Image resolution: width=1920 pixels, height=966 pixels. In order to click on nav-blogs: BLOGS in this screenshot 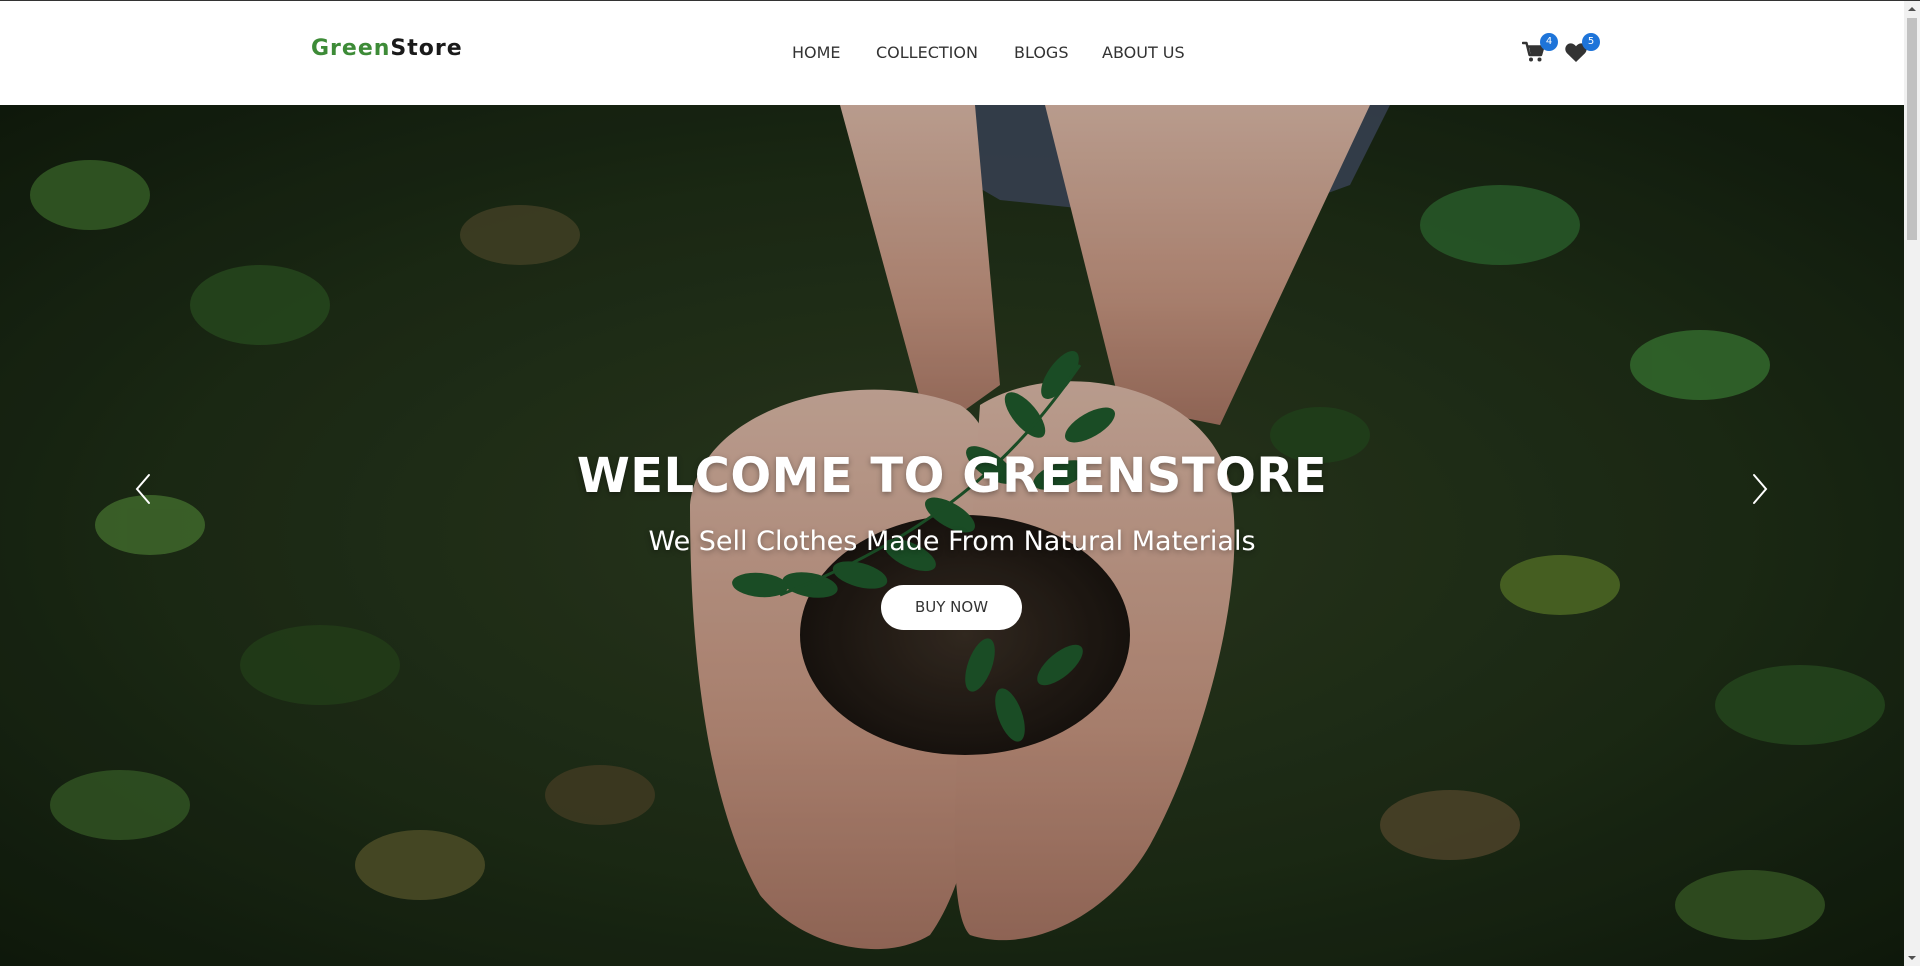, I will do `click(1041, 52)`.